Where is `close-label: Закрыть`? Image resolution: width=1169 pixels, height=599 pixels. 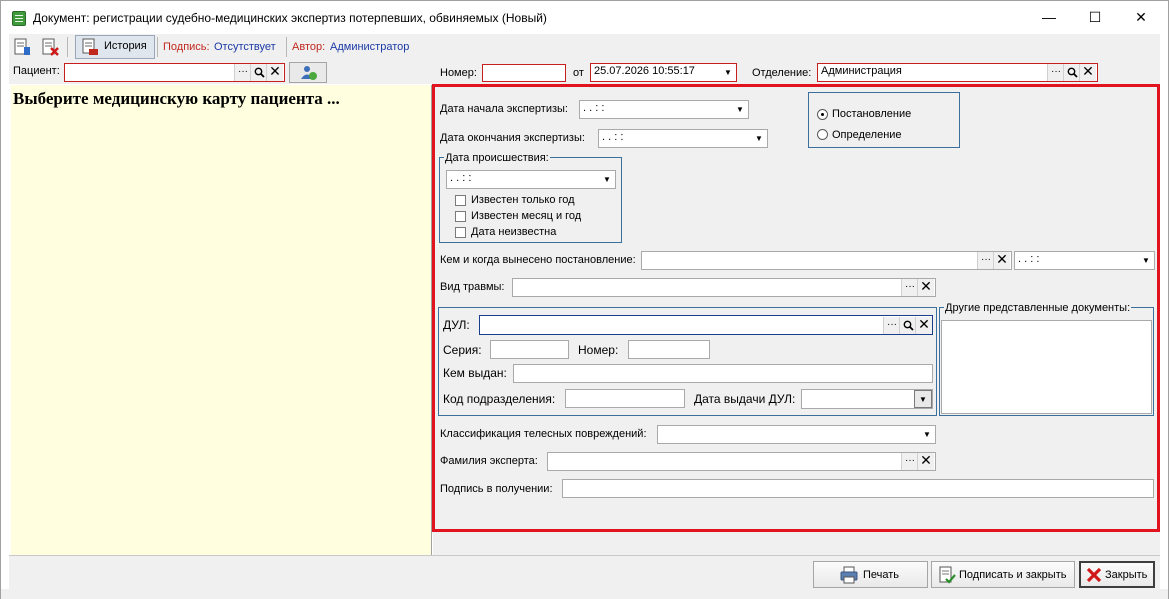 close-label: Закрыть is located at coordinates (1126, 575).